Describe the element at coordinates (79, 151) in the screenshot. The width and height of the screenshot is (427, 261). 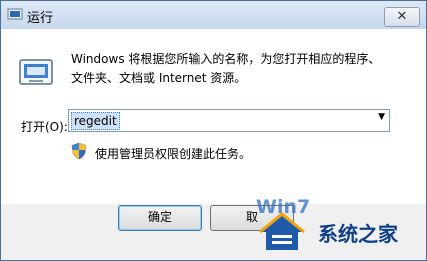
I see `uac-shield-icon` at that location.